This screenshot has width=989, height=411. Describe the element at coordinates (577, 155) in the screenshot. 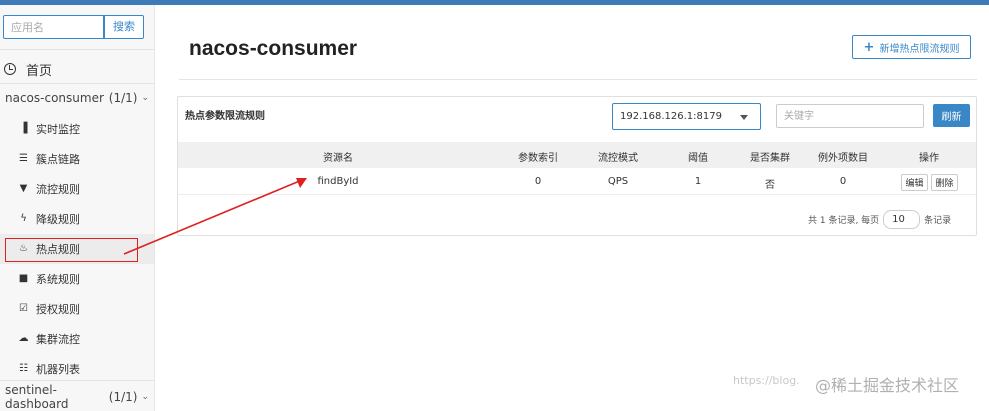

I see `table-header: 资源名 参数索引 流控模式 阈值 是否集群 例外项数目 操作` at that location.